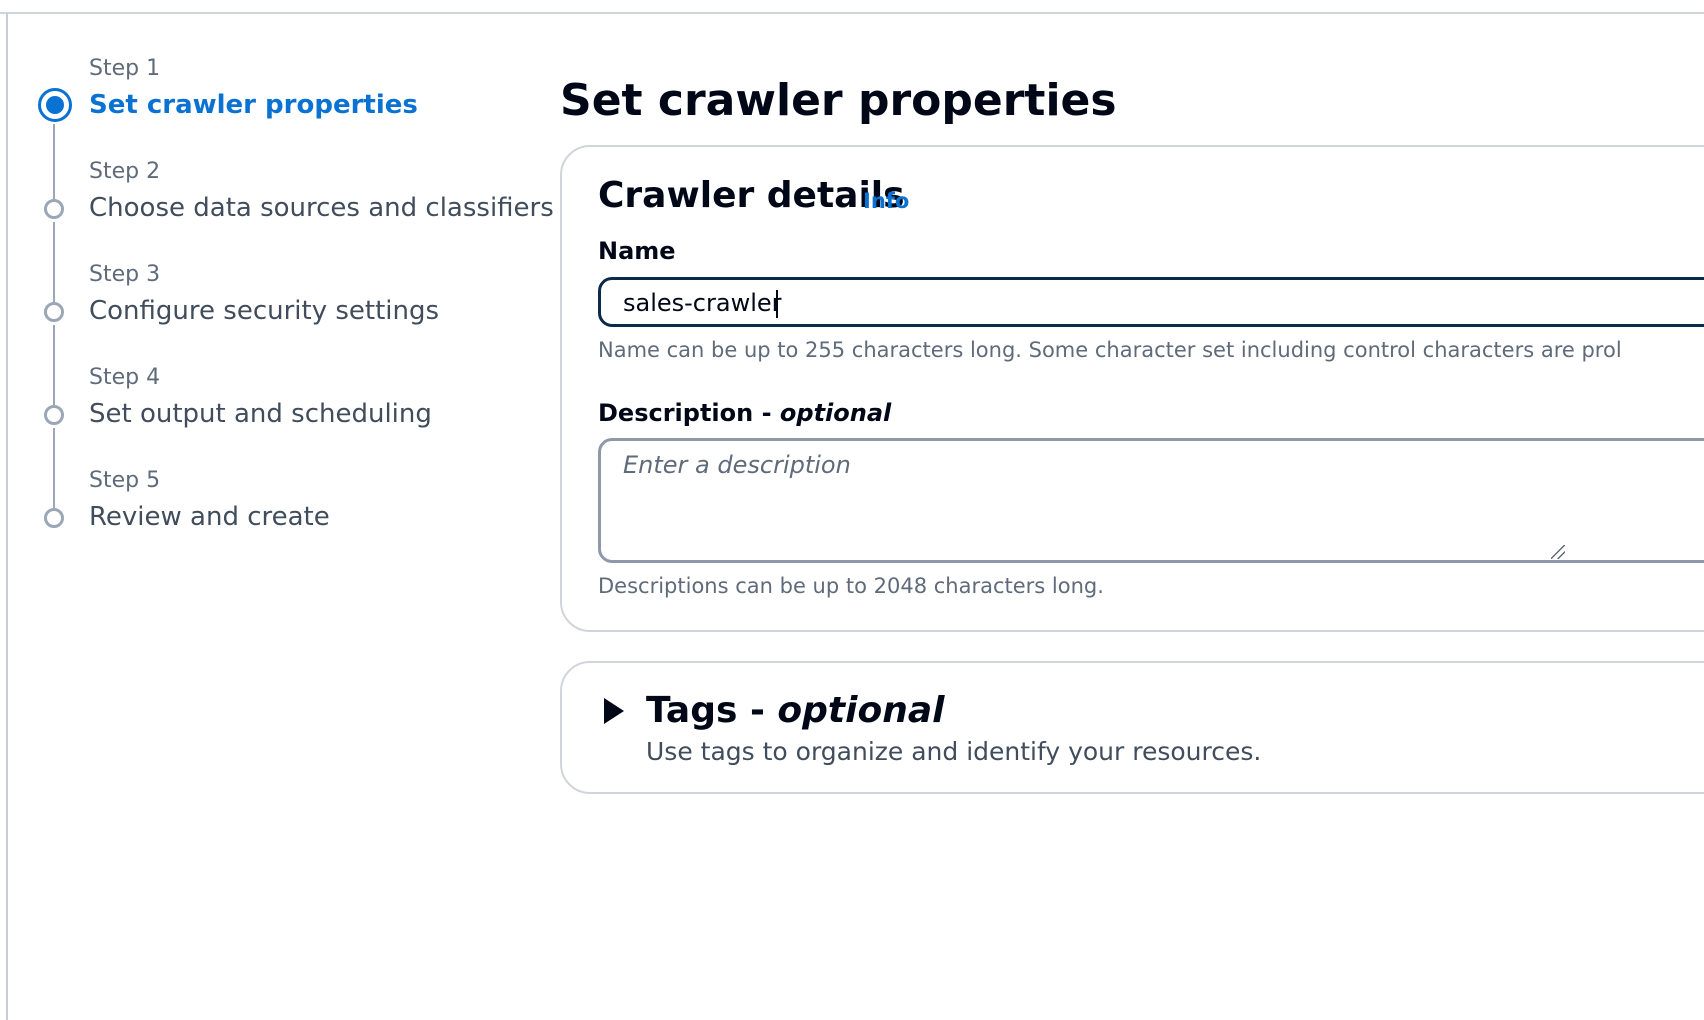 The image size is (1704, 1020). I want to click on description-label: Description - optional, so click(744, 413).